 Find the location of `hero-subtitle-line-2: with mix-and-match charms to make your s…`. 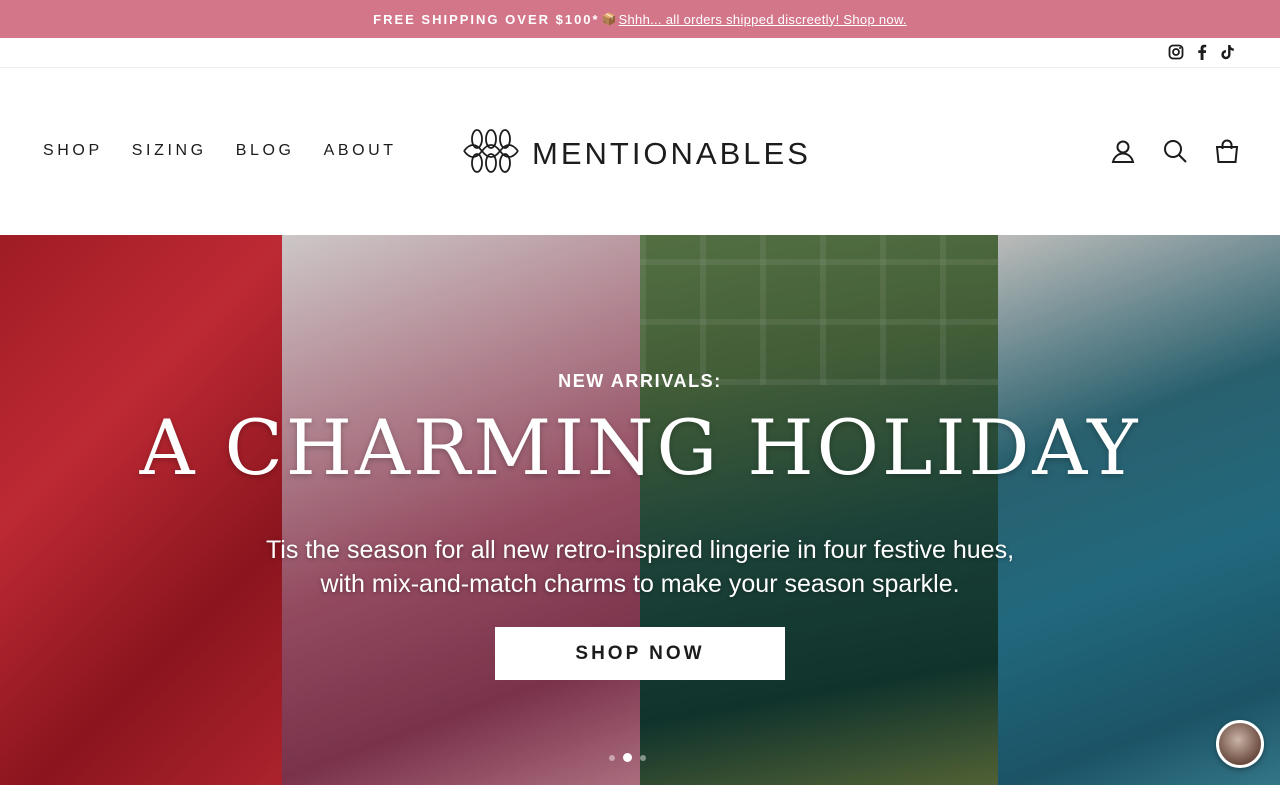

hero-subtitle-line-2: with mix-and-match charms to make your s… is located at coordinates (640, 584).